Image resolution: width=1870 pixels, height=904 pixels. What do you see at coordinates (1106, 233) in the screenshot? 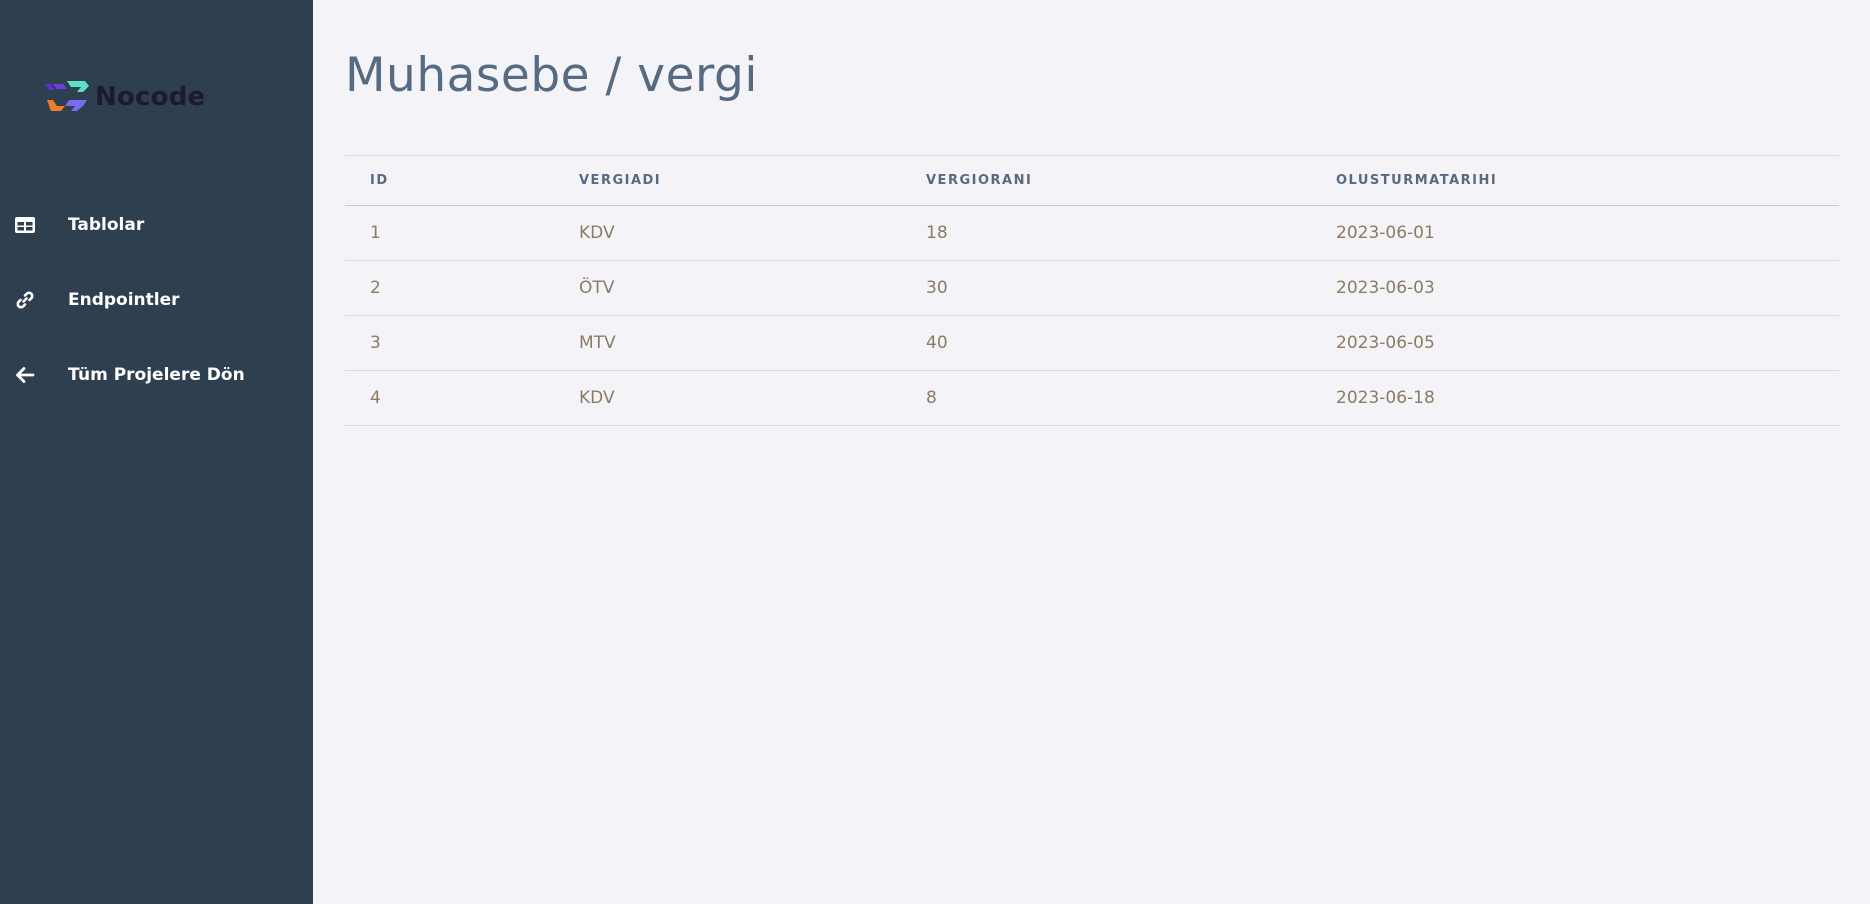
I see `cell-vergiorani: 18` at bounding box center [1106, 233].